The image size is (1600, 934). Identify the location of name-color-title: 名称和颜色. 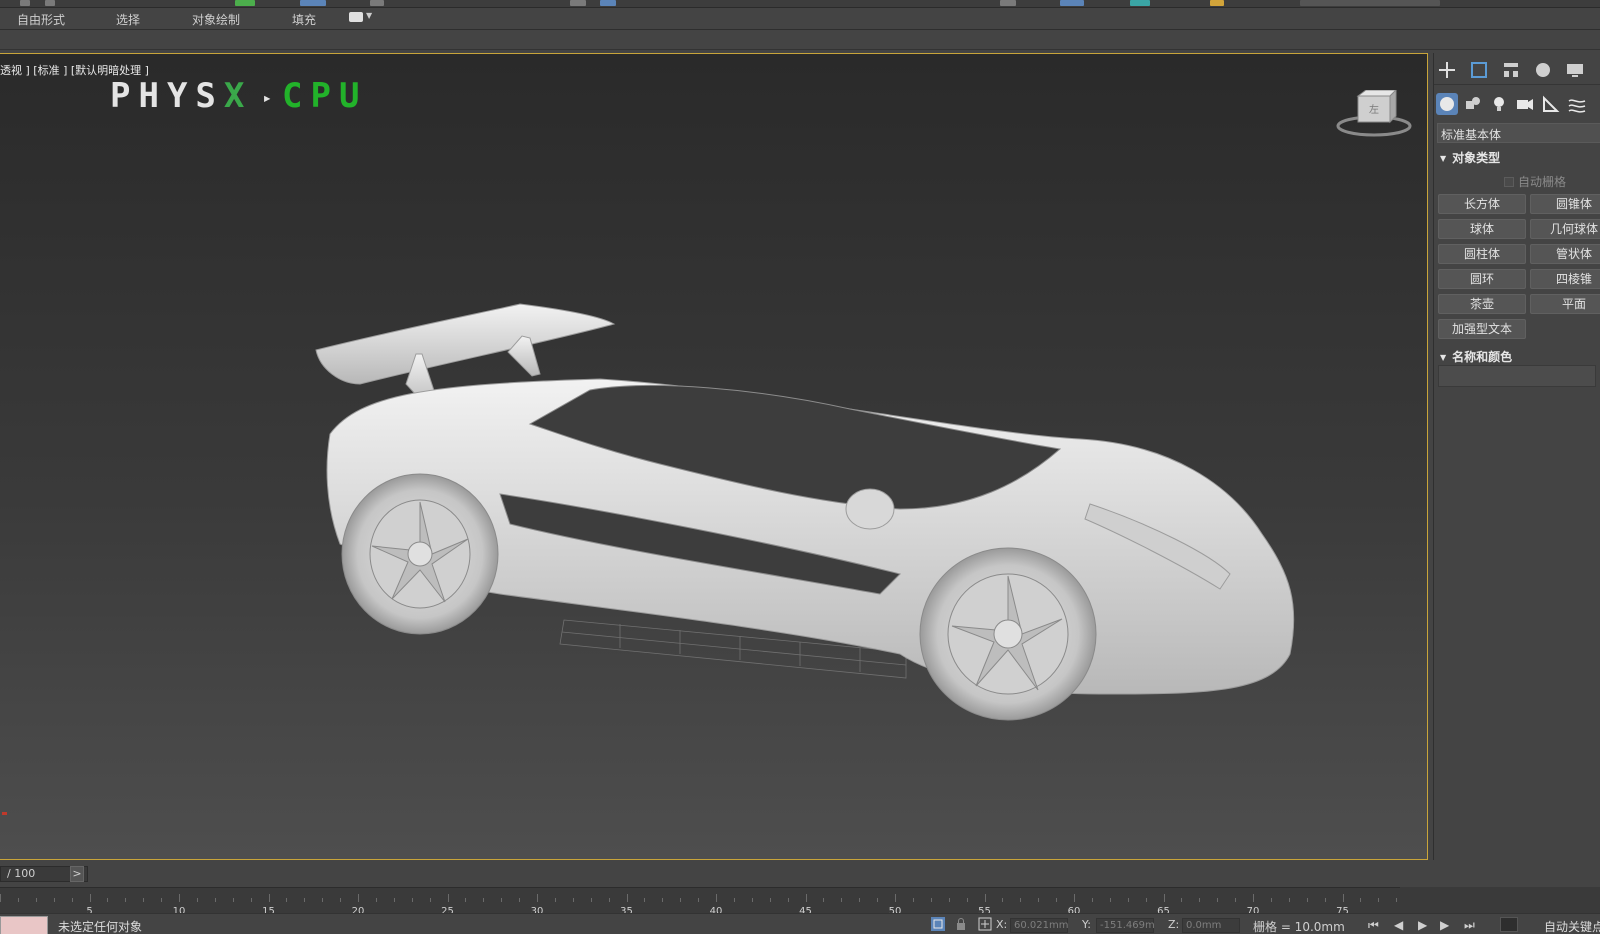
(1482, 357).